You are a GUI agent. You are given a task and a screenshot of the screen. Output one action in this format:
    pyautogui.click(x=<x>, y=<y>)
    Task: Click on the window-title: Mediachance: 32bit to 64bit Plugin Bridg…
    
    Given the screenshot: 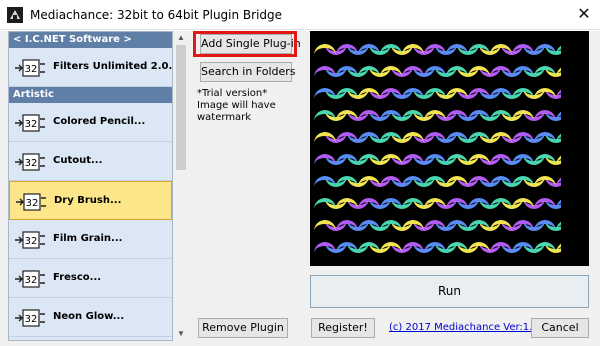 What is the action you would take?
    pyautogui.click(x=156, y=15)
    